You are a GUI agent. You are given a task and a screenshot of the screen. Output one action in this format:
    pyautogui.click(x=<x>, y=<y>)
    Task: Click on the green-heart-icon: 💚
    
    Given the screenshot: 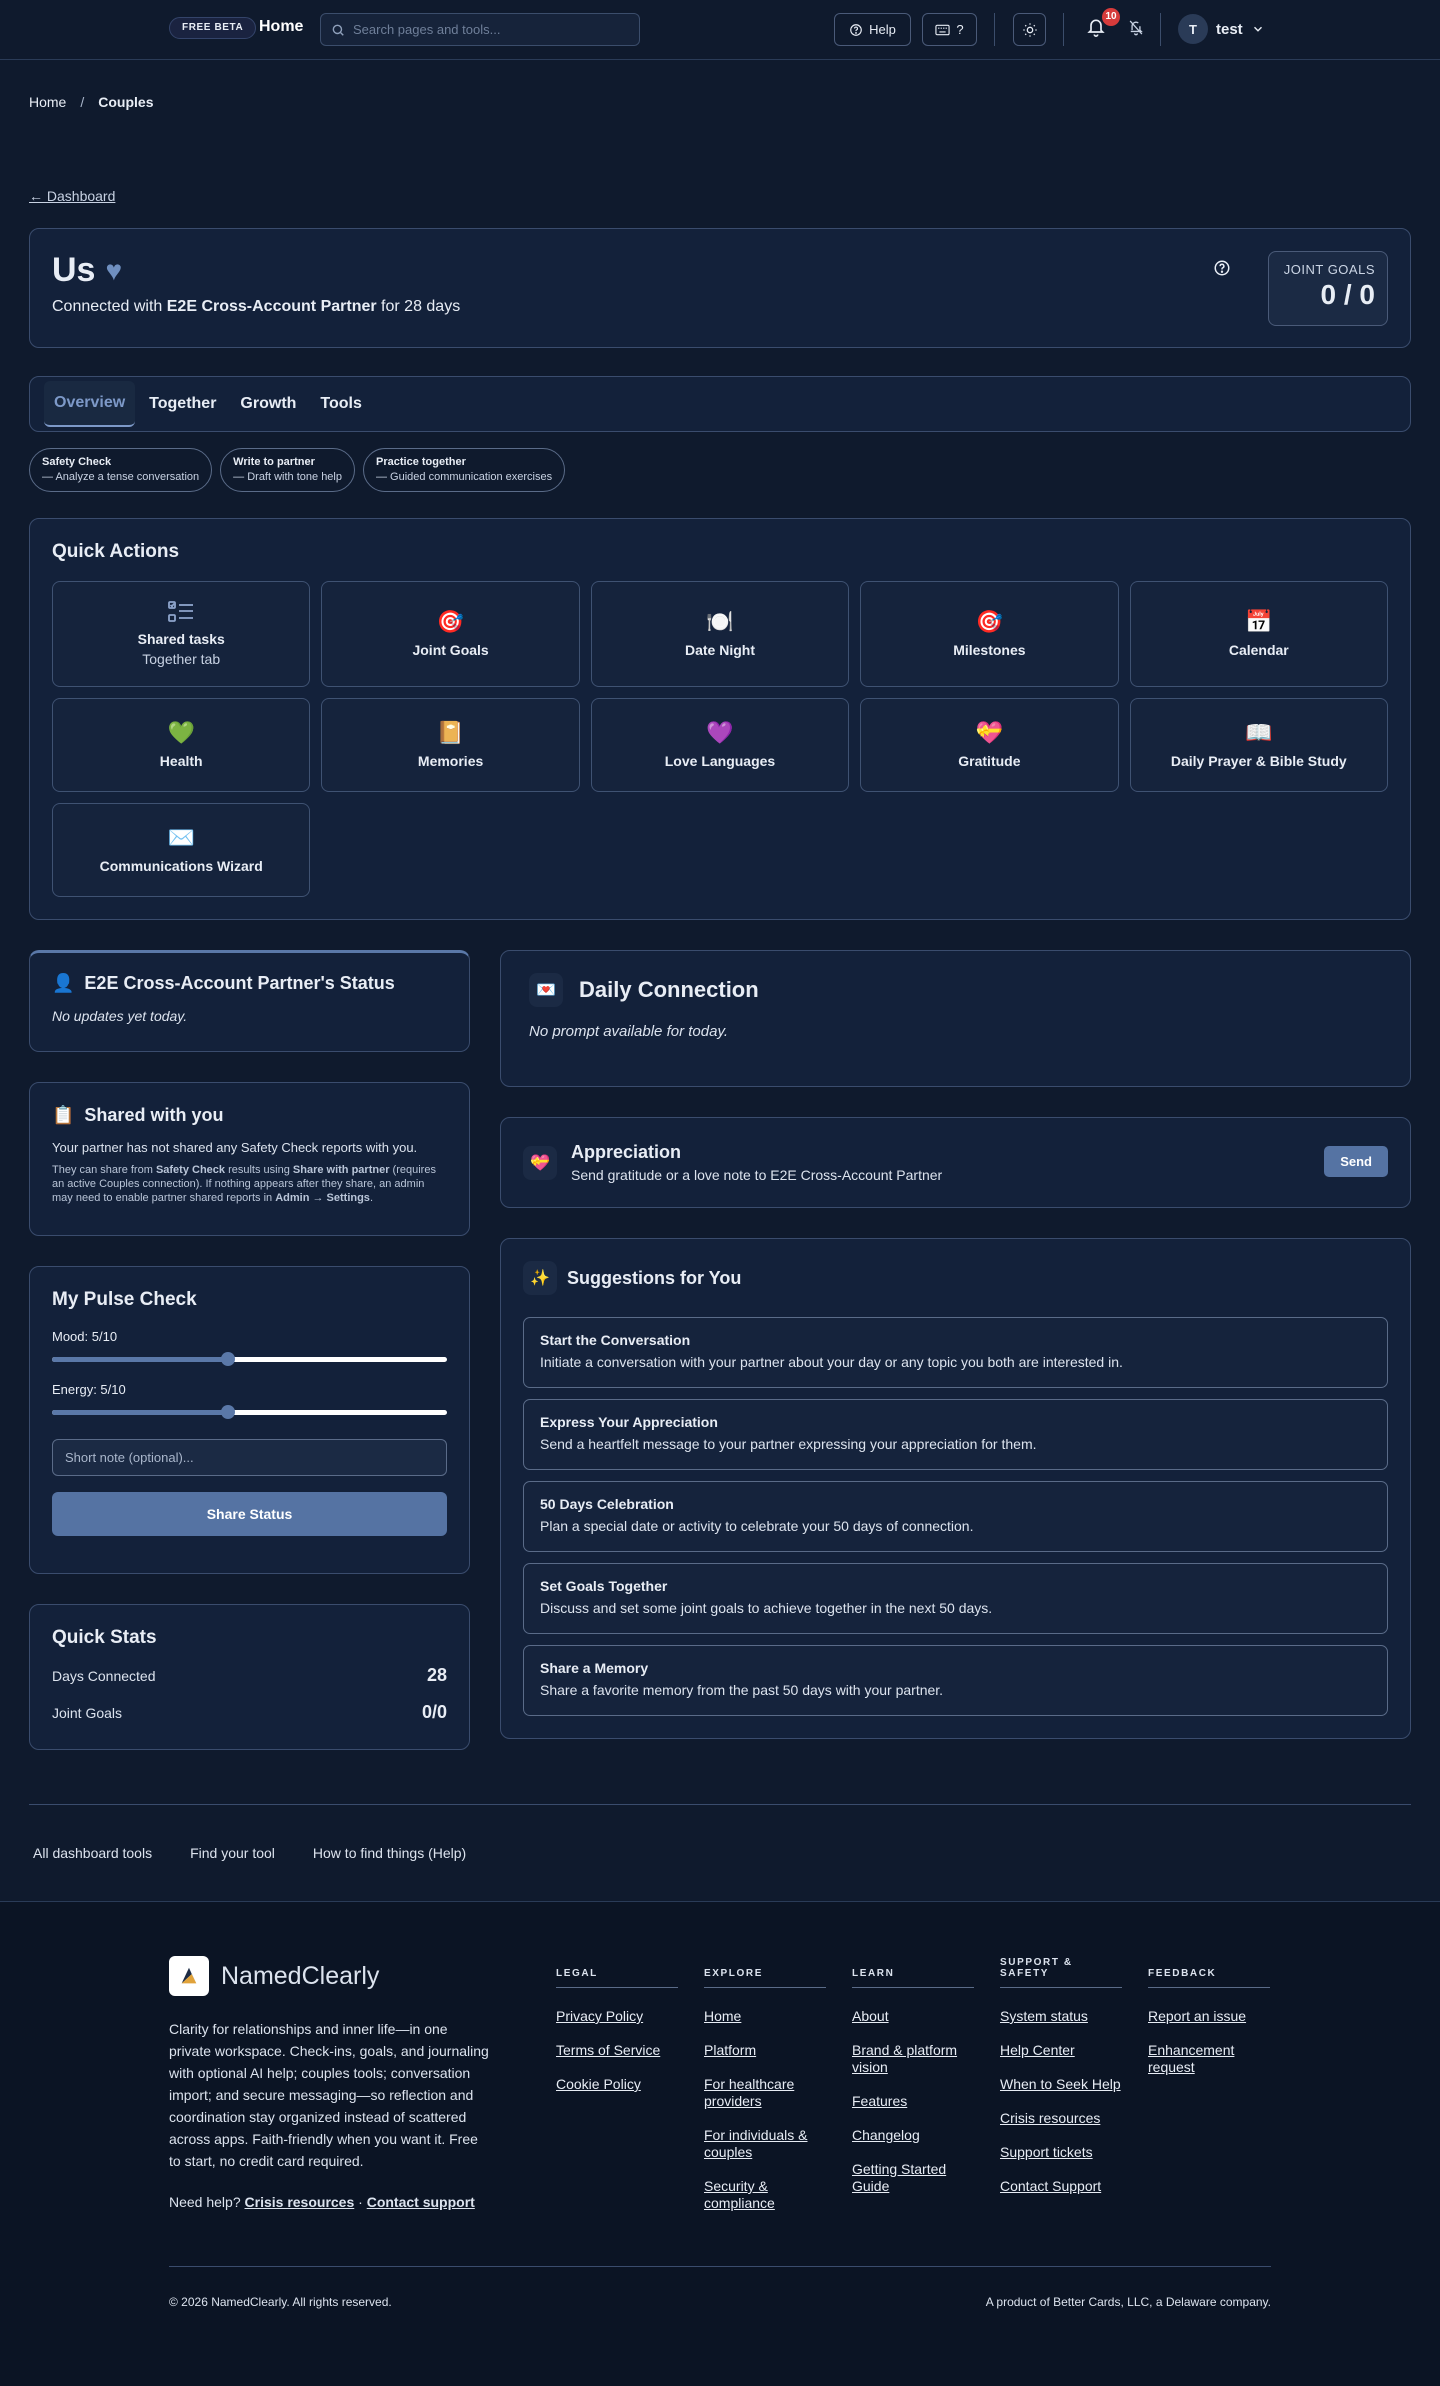 What is the action you would take?
    pyautogui.click(x=181, y=732)
    